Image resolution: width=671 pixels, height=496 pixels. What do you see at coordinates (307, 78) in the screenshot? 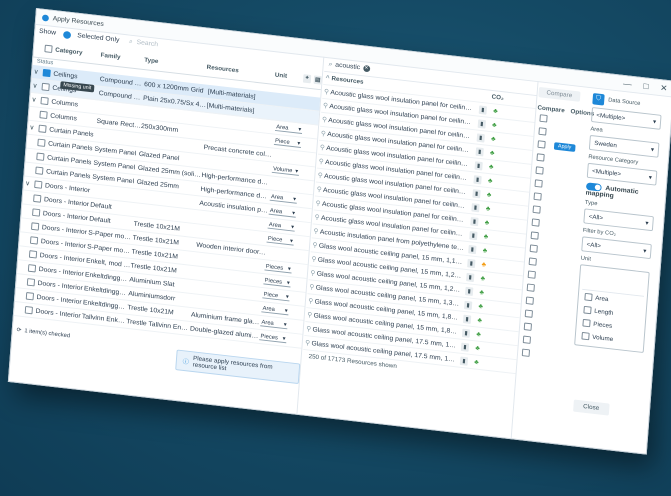
I see `map-icon: ⌖` at bounding box center [307, 78].